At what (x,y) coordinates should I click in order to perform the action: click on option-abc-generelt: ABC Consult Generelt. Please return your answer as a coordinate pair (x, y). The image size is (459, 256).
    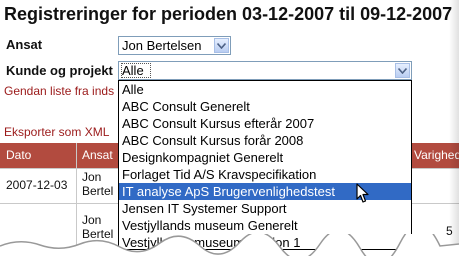
    Looking at the image, I should click on (265, 106).